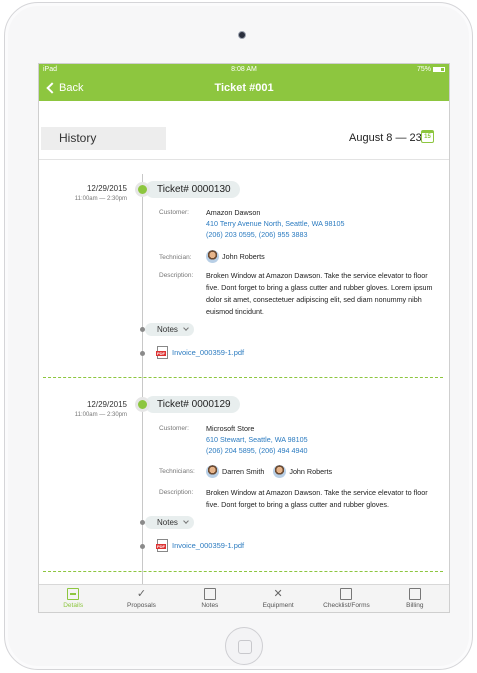 The width and height of the screenshot is (477, 673). I want to click on customer-phone-link: (206) 203 0595, (206) 955 3883, so click(257, 234).